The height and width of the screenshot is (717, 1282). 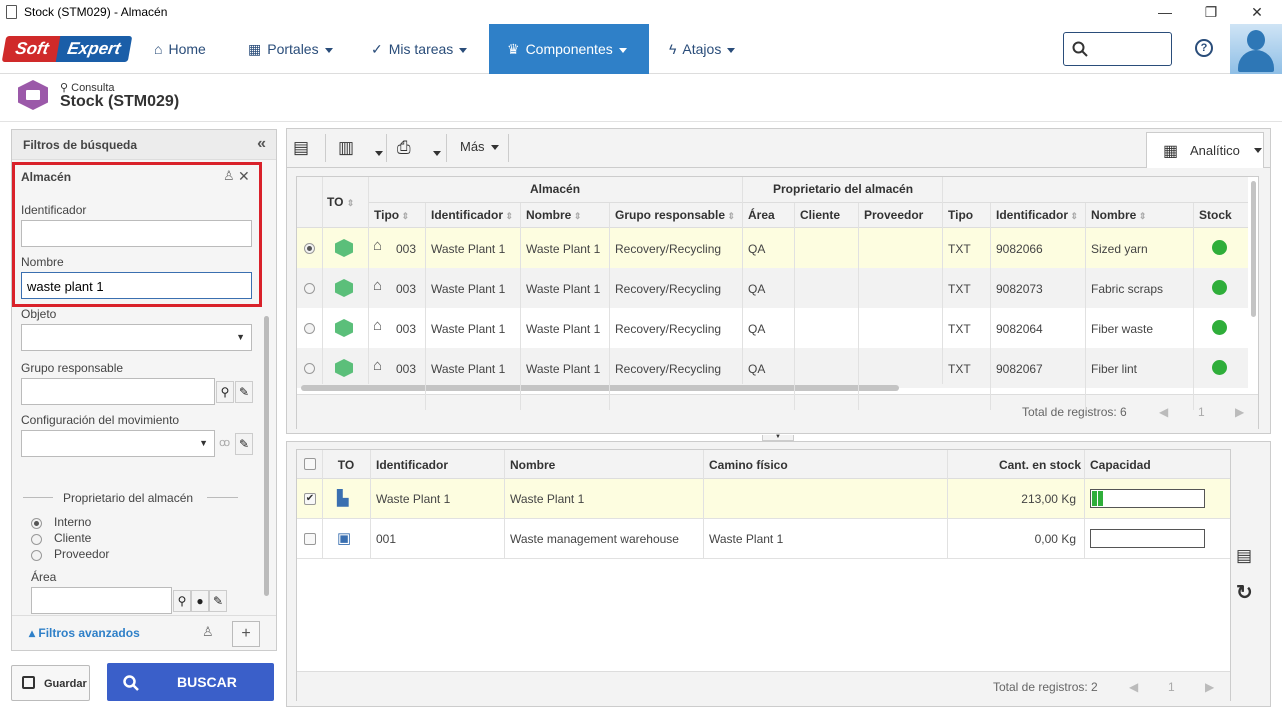 I want to click on vertical-scrollbar, so click(x=1253, y=249).